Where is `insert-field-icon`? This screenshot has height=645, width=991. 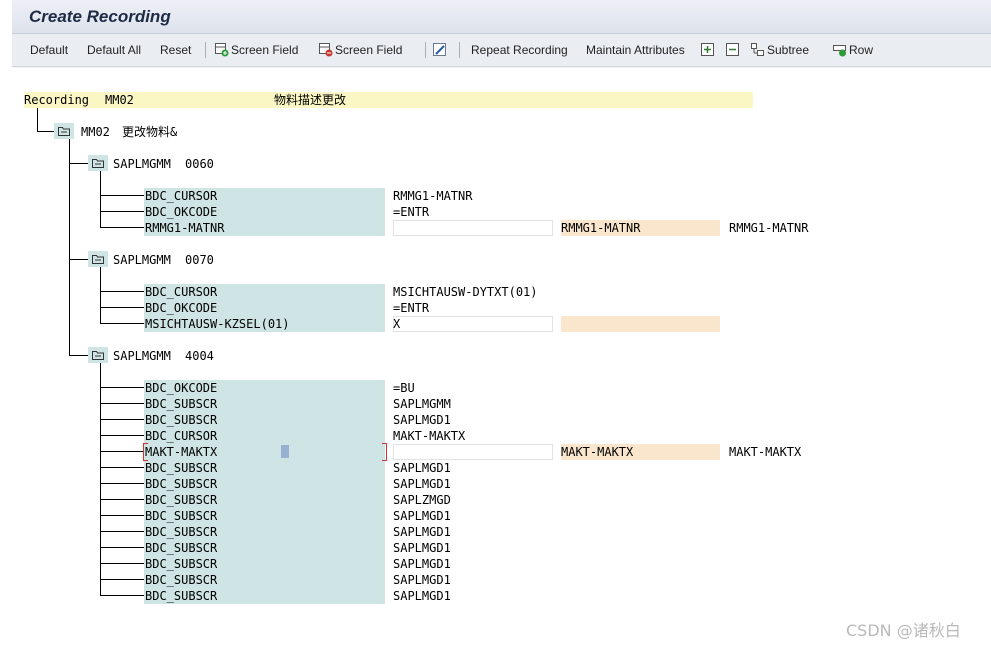
insert-field-icon is located at coordinates (222, 50).